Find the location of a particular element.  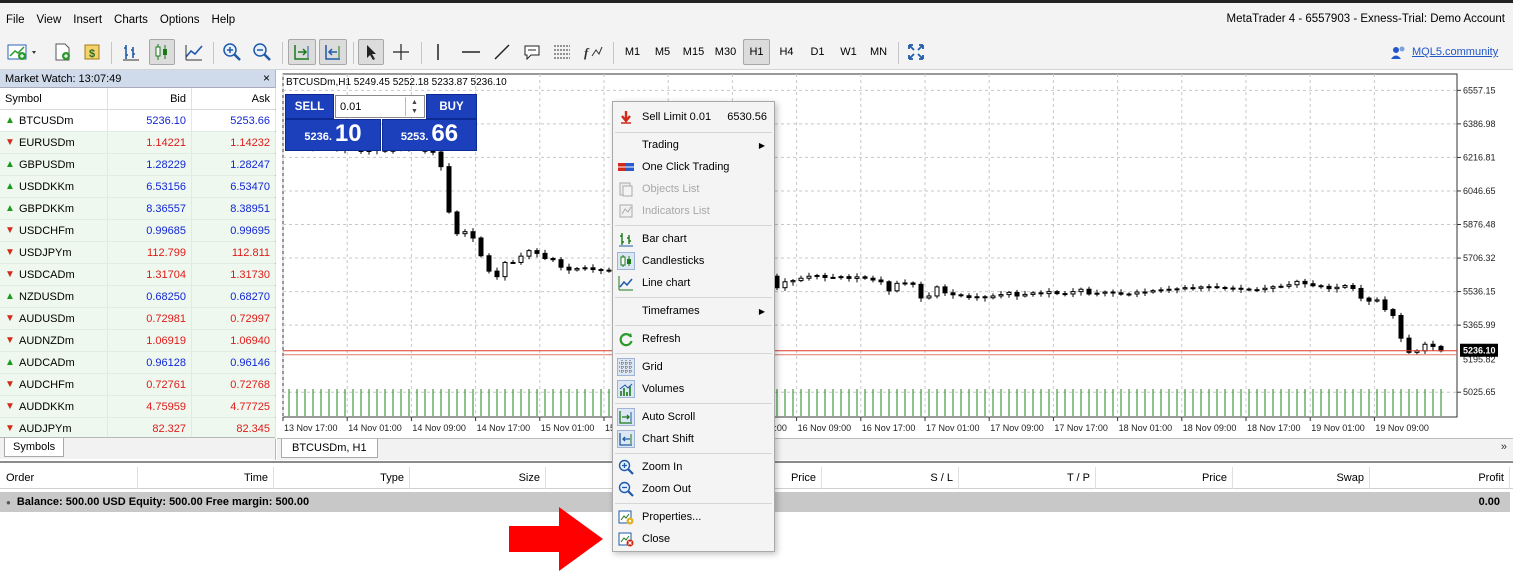

table-row: ▼ USDCHFm 0.99685 0.99695 is located at coordinates (138, 231).